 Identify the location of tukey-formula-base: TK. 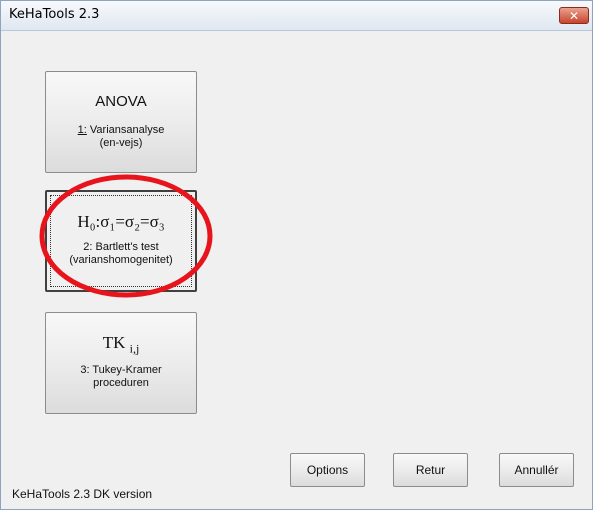
(114, 342).